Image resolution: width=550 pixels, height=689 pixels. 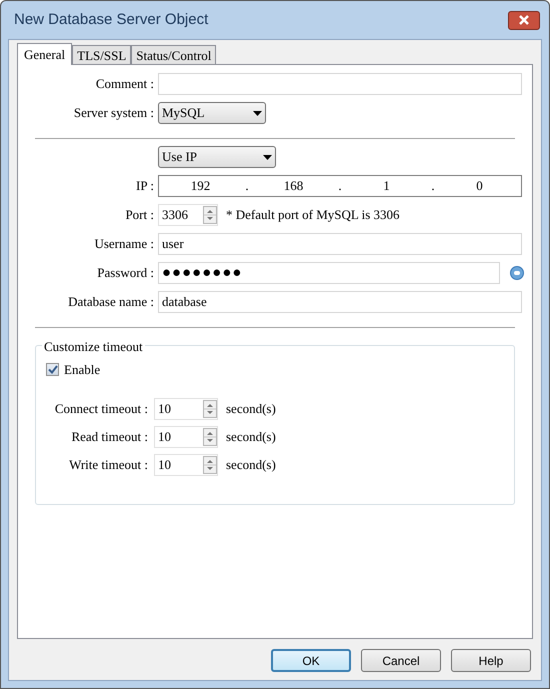 I want to click on dropdown: MySQL, so click(x=212, y=113).